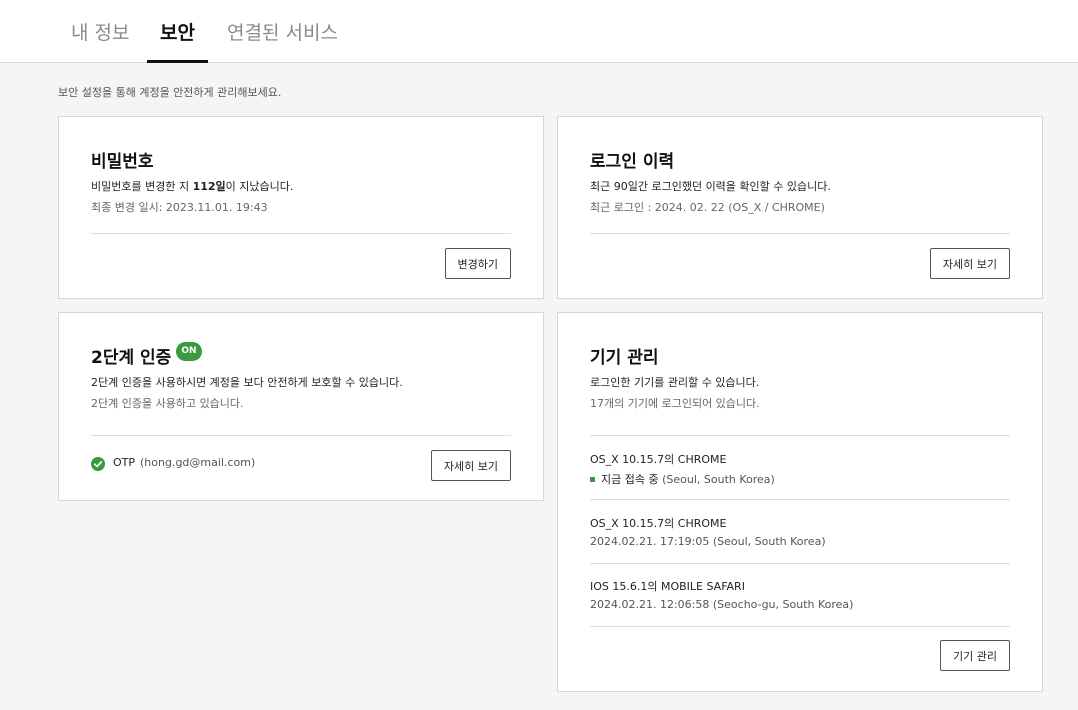 The height and width of the screenshot is (710, 1078). What do you see at coordinates (124, 462) in the screenshot?
I see `otp-label: OTP` at bounding box center [124, 462].